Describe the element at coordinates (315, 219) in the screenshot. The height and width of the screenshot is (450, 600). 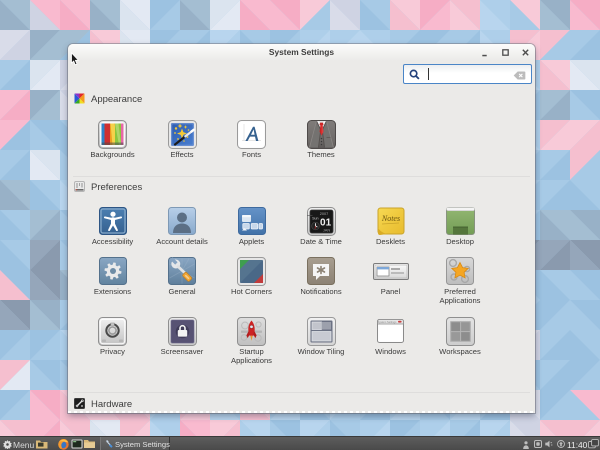
I see `svg-text: Sun` at that location.